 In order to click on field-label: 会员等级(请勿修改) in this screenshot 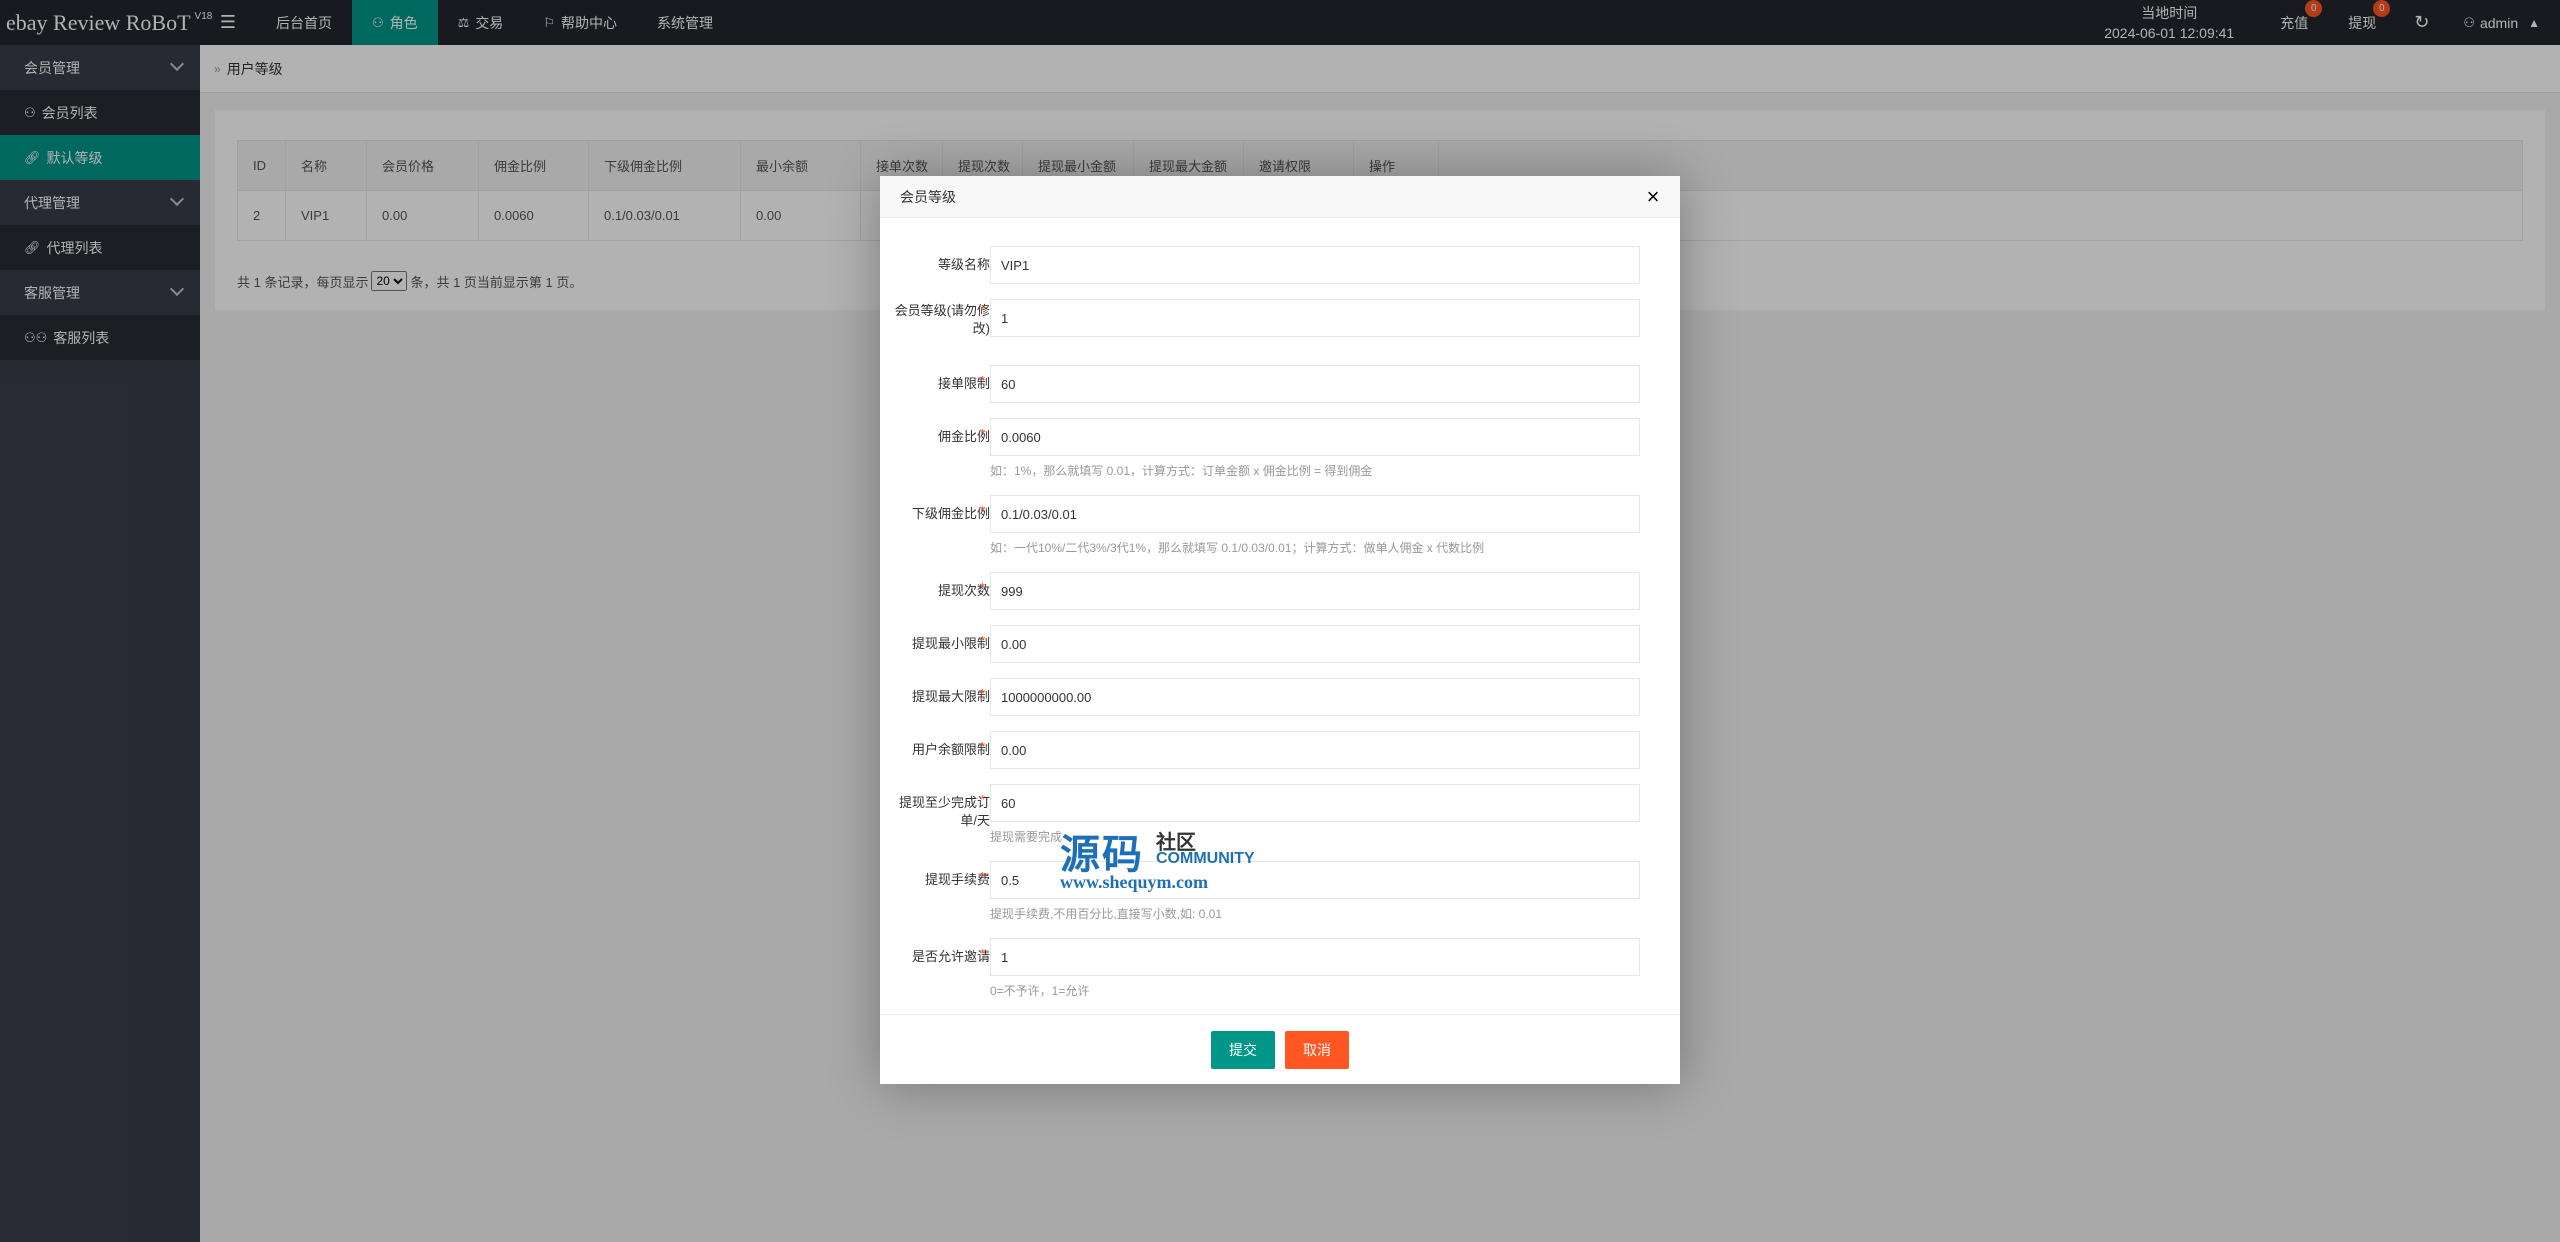, I will do `click(942, 319)`.